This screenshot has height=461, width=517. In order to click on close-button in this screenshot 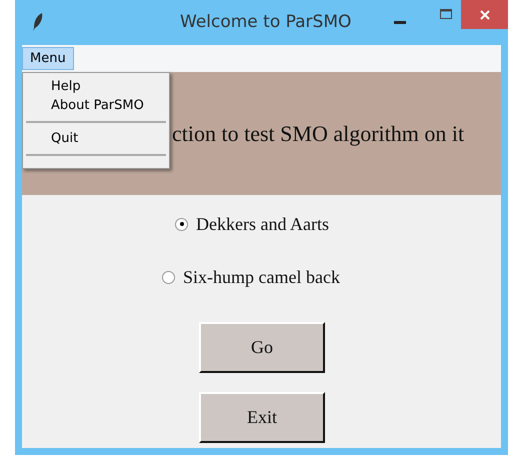, I will do `click(484, 14)`.